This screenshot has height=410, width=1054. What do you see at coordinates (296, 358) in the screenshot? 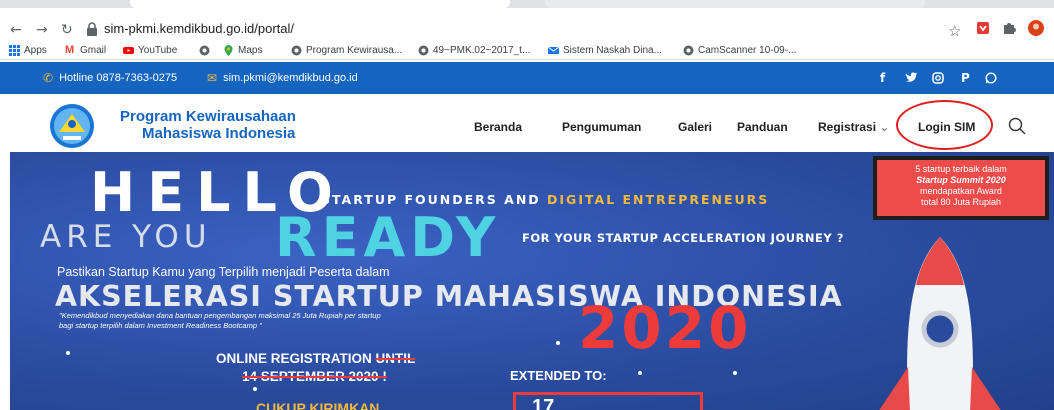
I see `online-reg-label: ONLINE REGISTRATION` at bounding box center [296, 358].